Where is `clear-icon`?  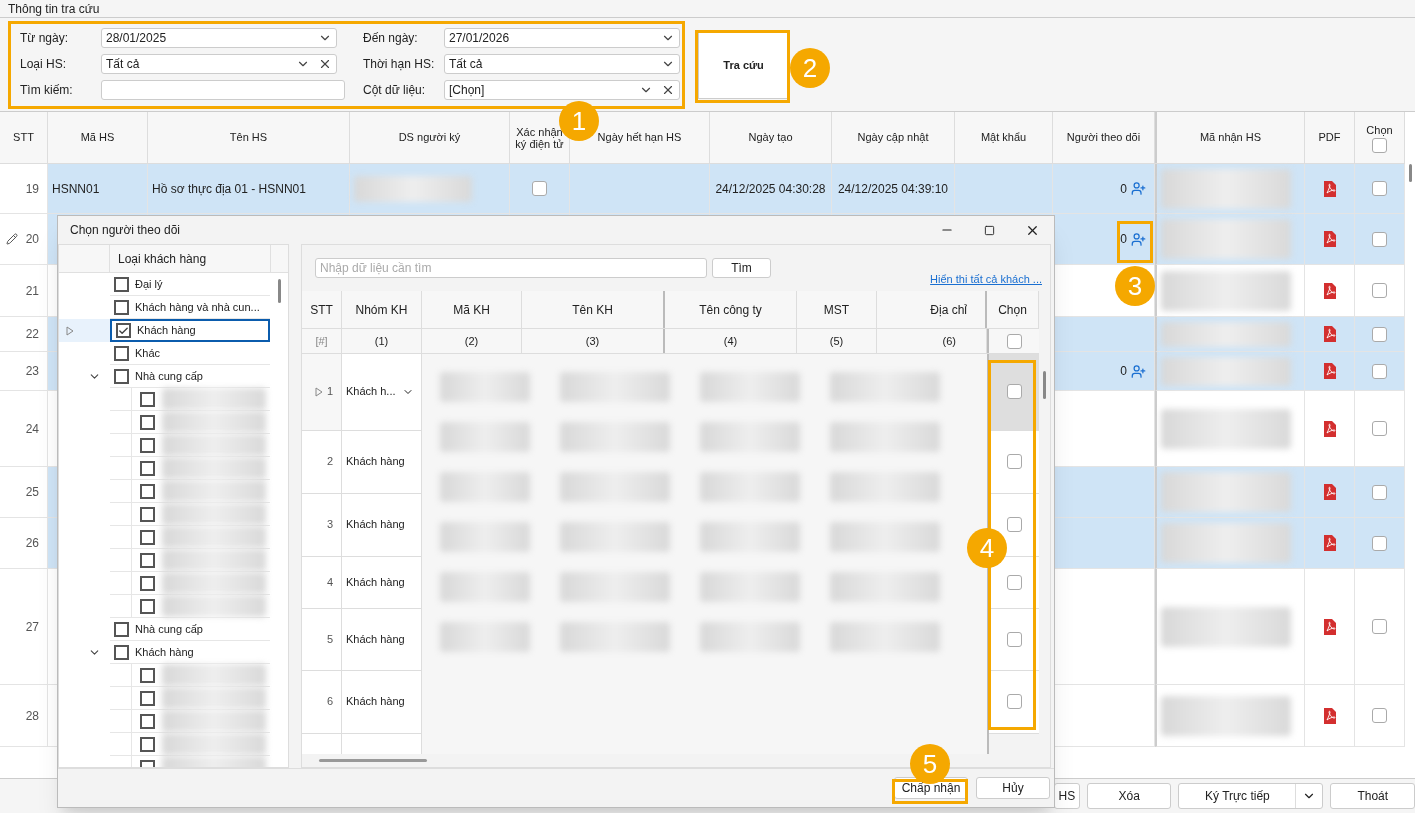 clear-icon is located at coordinates (325, 64).